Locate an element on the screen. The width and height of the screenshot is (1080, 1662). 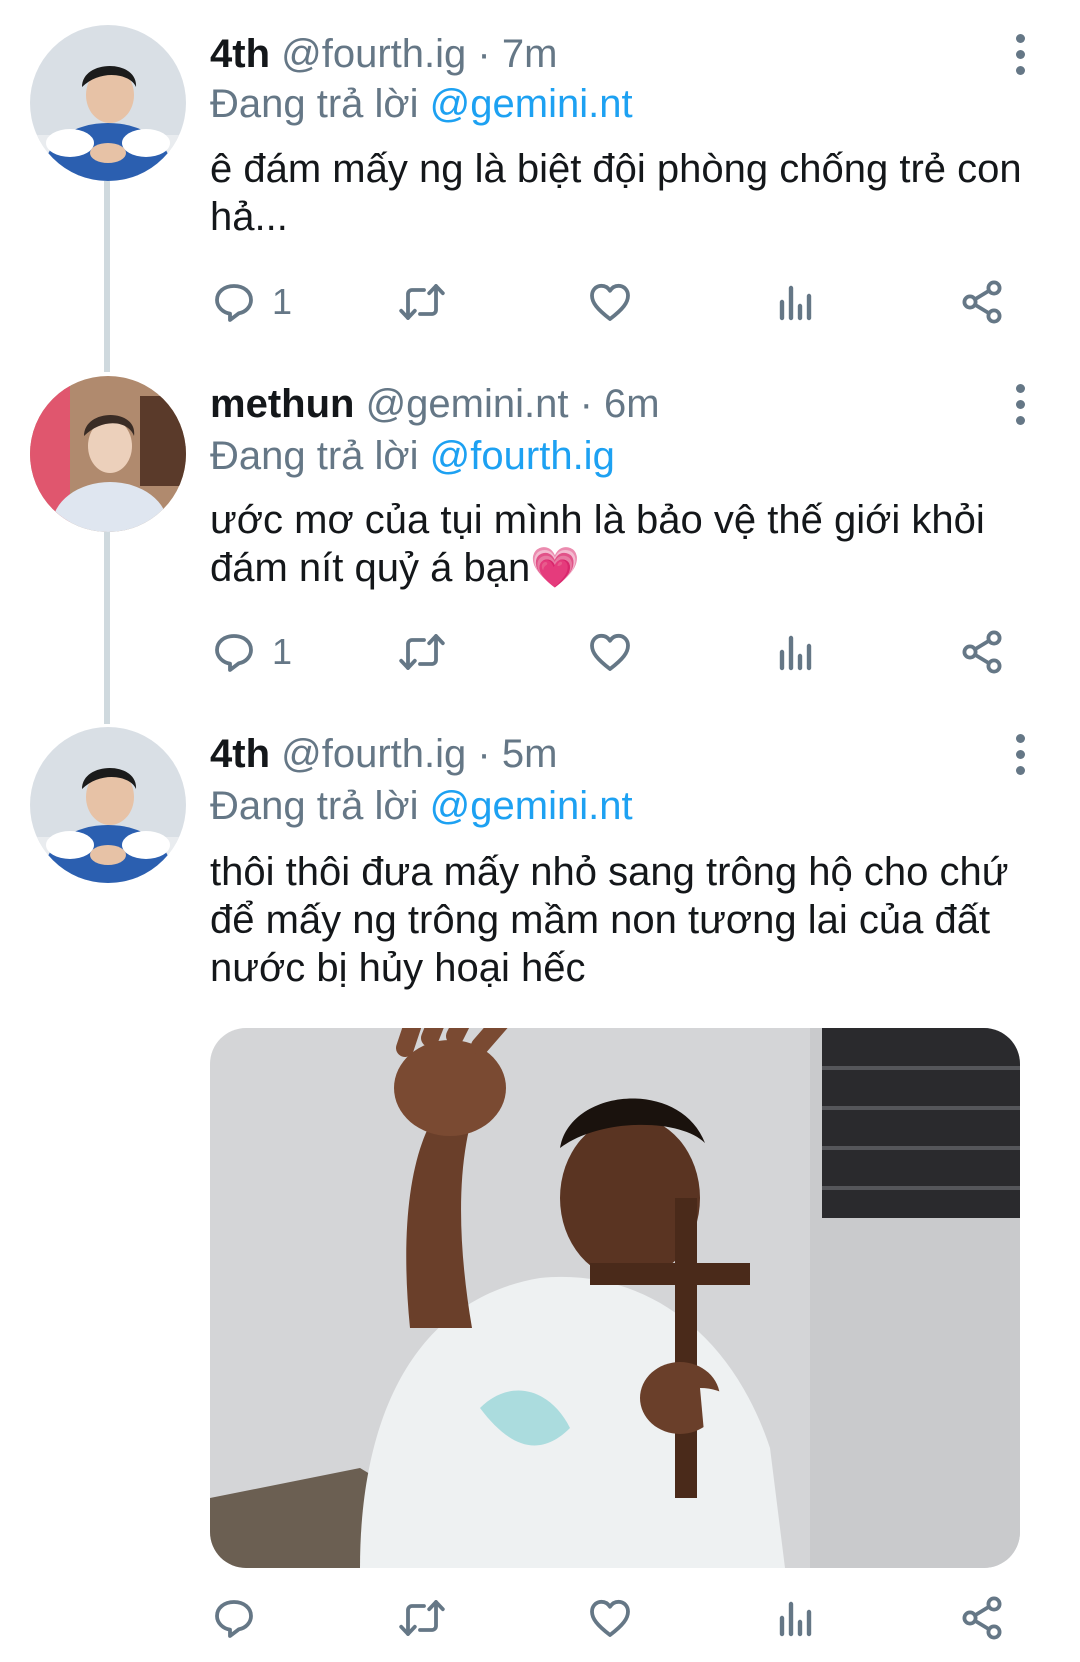
reply-prefix: Đang trả lời is located at coordinates (314, 806).